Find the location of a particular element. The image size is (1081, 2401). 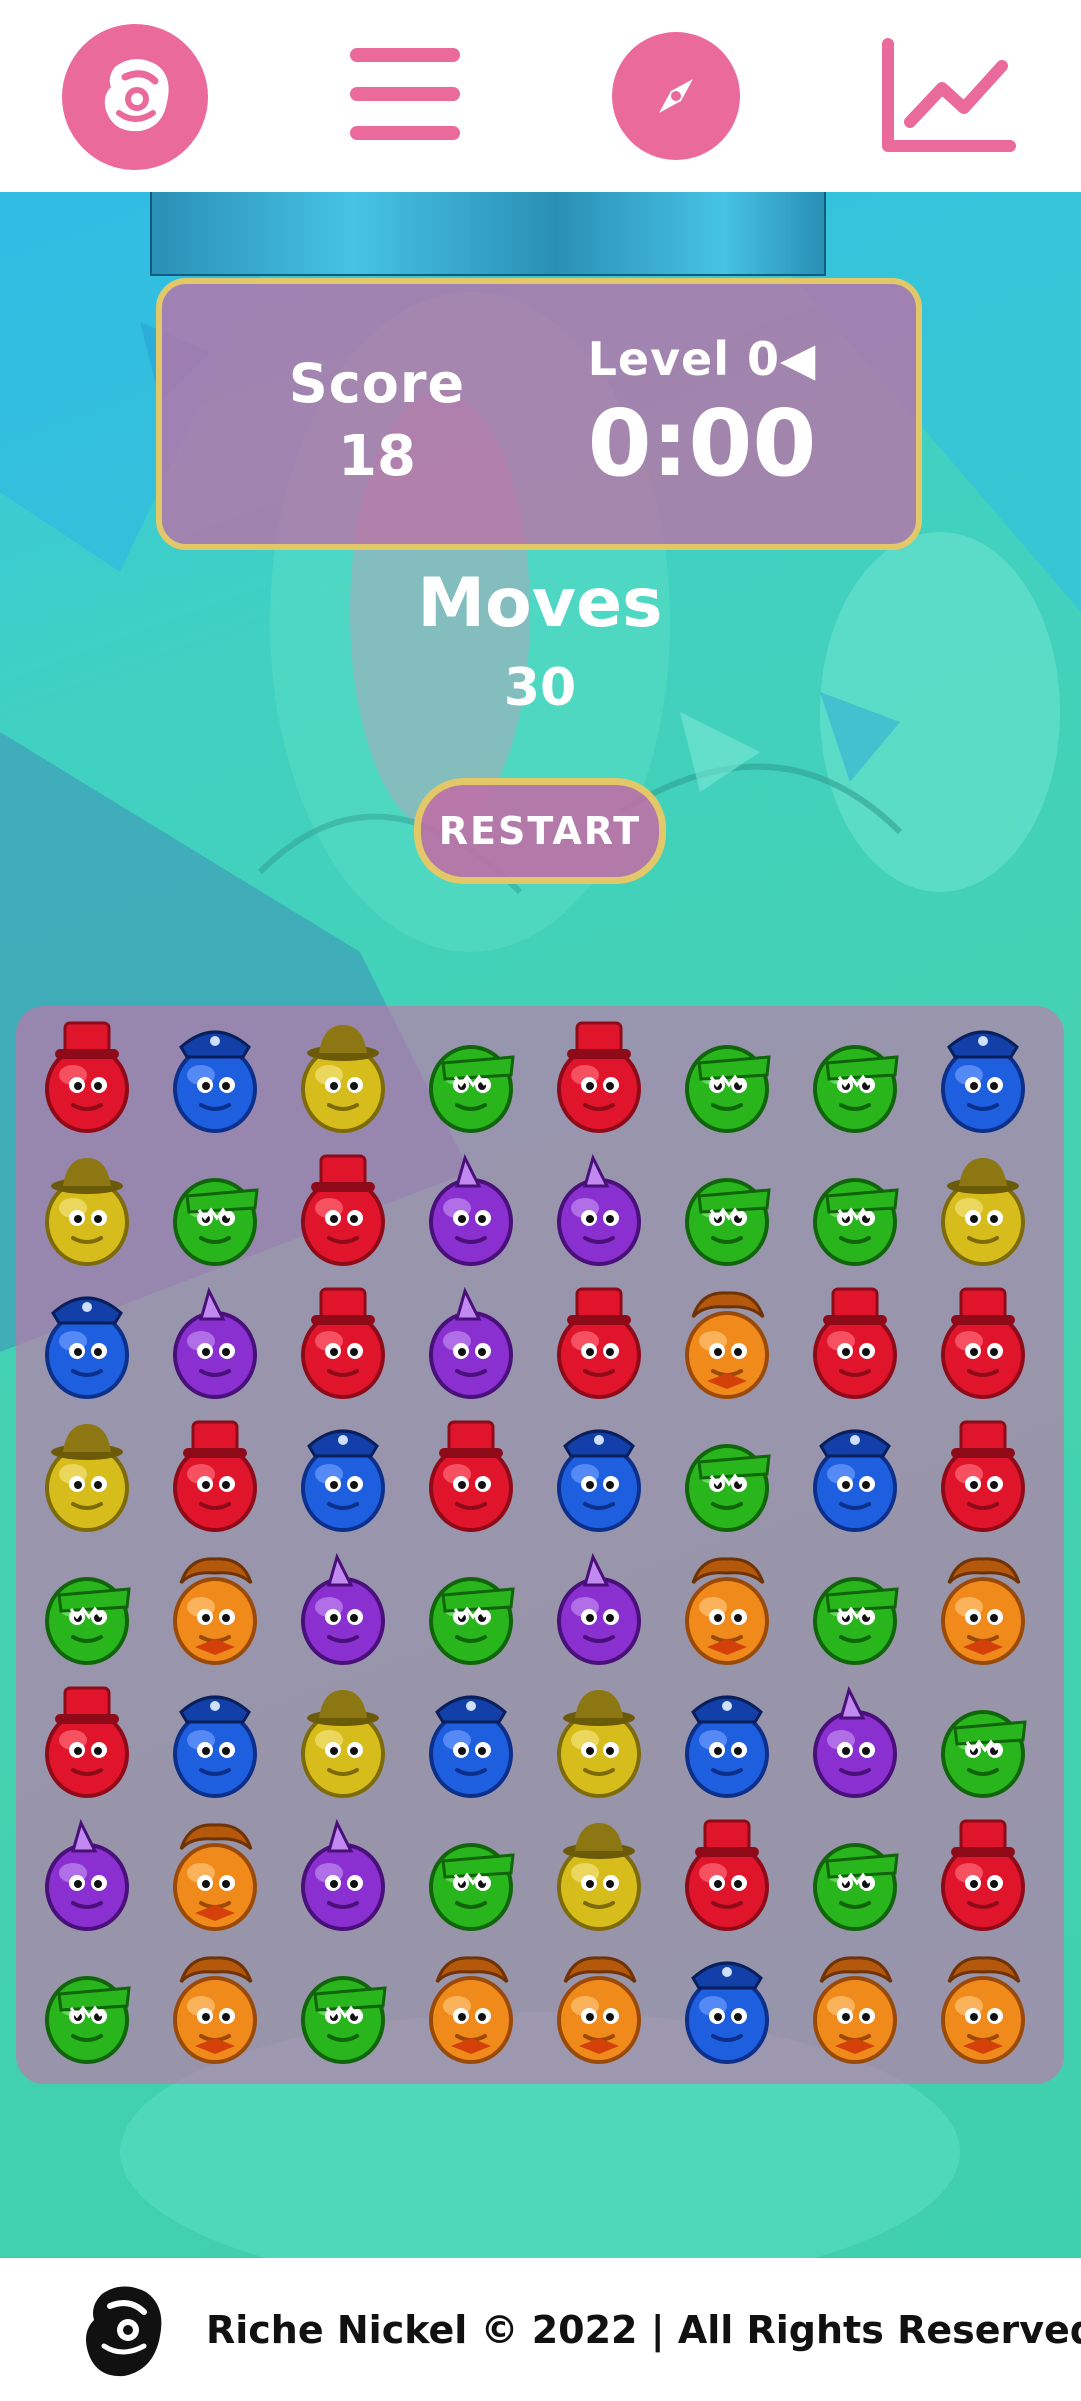

moves-label: Moves is located at coordinates (540, 603).